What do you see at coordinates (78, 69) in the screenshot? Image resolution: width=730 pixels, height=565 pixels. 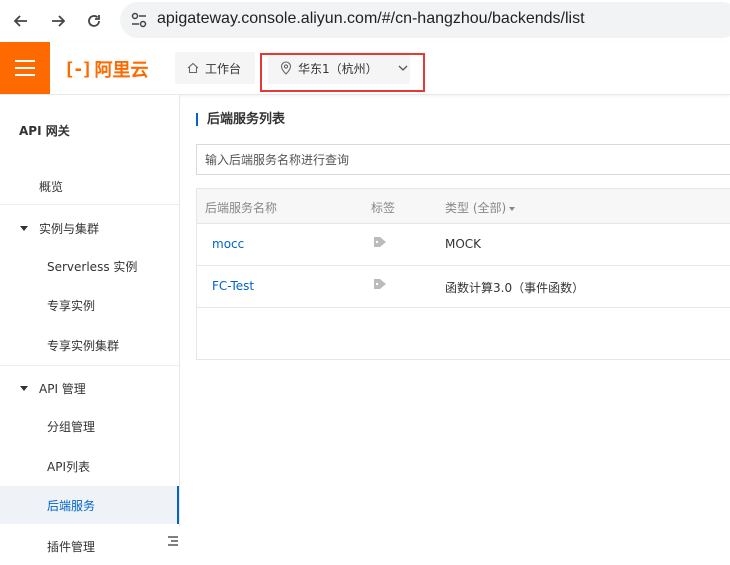 I see `aliyun-logo-icon: [-]` at bounding box center [78, 69].